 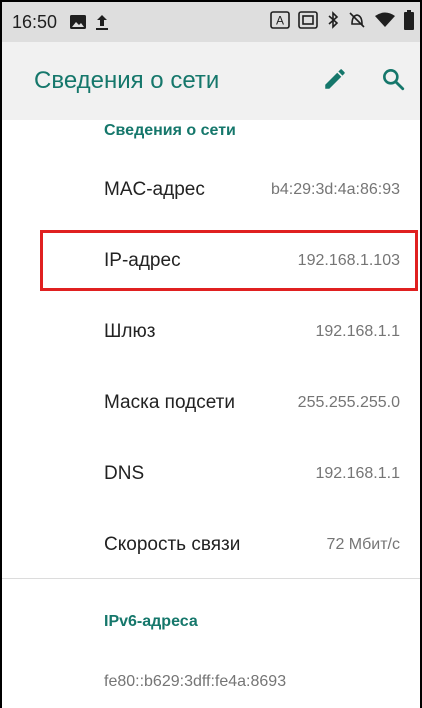 What do you see at coordinates (130, 331) in the screenshot?
I see `row-label: Шлюз` at bounding box center [130, 331].